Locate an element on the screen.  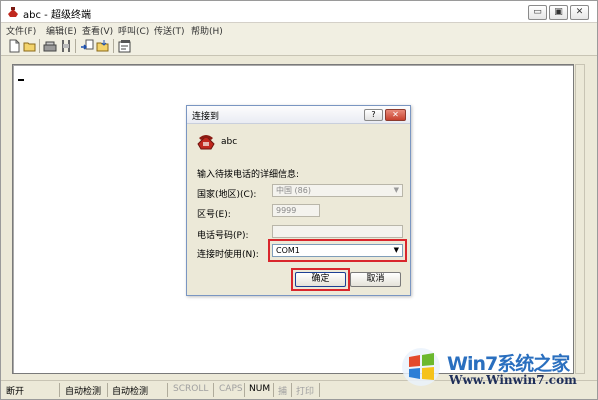
cancel-button: 取消 is located at coordinates (375, 279).